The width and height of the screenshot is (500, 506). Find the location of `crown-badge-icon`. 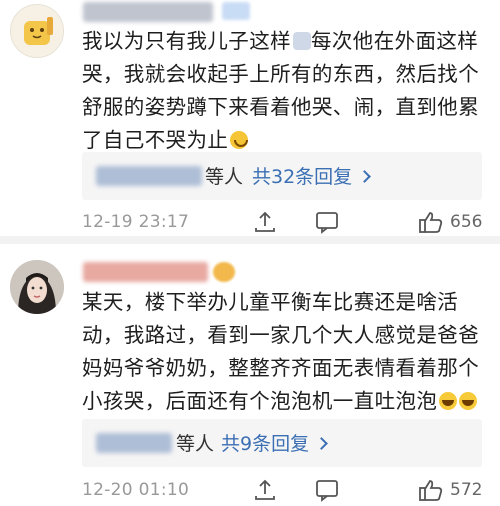

crown-badge-icon is located at coordinates (224, 272).